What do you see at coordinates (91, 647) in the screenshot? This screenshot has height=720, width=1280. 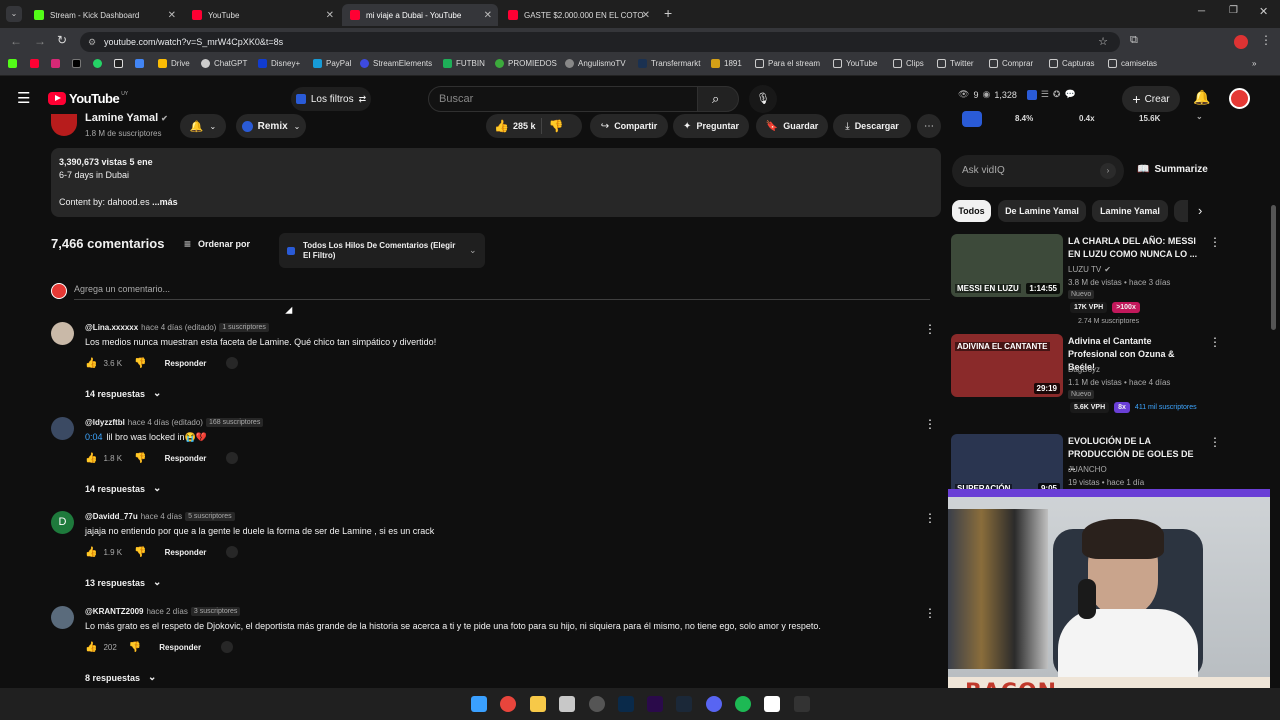 I see `thumbs-up-icon: 👍` at bounding box center [91, 647].